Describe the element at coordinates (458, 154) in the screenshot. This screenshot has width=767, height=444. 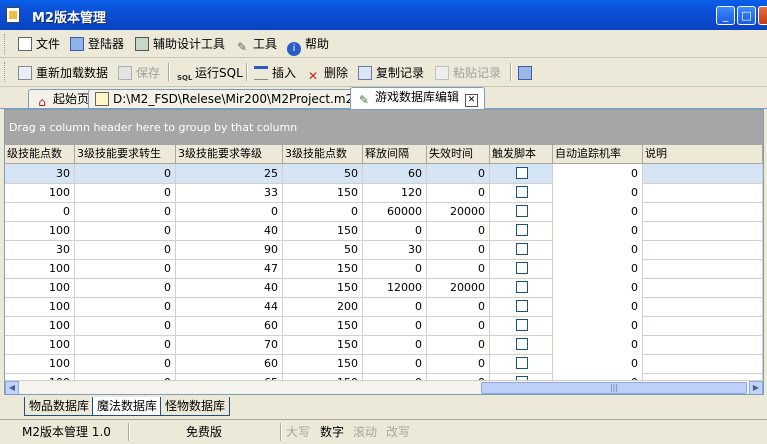
I see `column-header: 失效时间` at that location.